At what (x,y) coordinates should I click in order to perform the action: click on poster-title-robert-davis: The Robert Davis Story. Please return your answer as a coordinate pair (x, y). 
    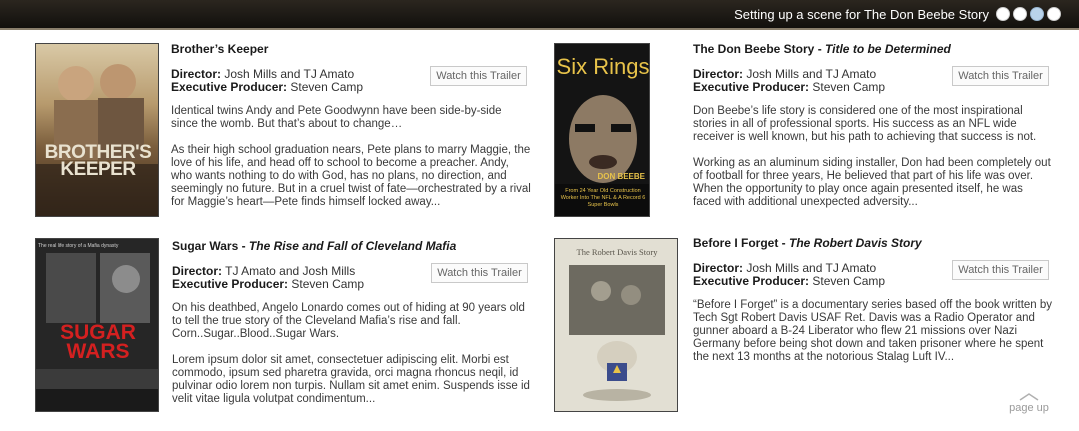
    Looking at the image, I should click on (617, 252).